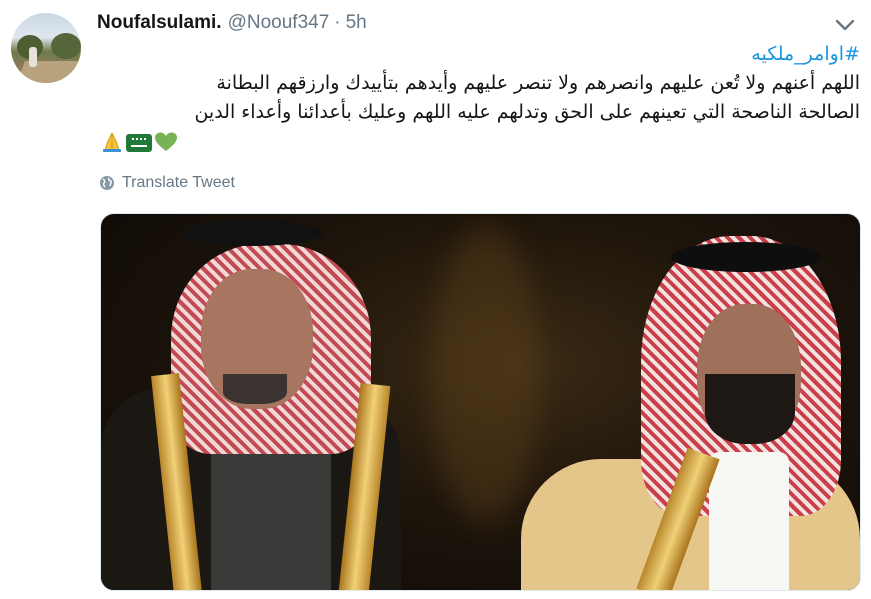  I want to click on hashtag-link: #اوامر_ملكيه, so click(805, 54).